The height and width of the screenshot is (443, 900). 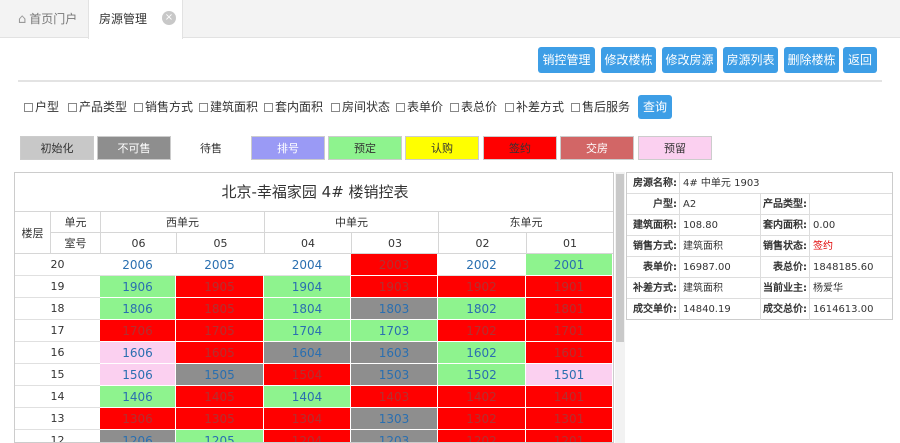 What do you see at coordinates (482, 353) in the screenshot?
I see `room-cell: 1602` at bounding box center [482, 353].